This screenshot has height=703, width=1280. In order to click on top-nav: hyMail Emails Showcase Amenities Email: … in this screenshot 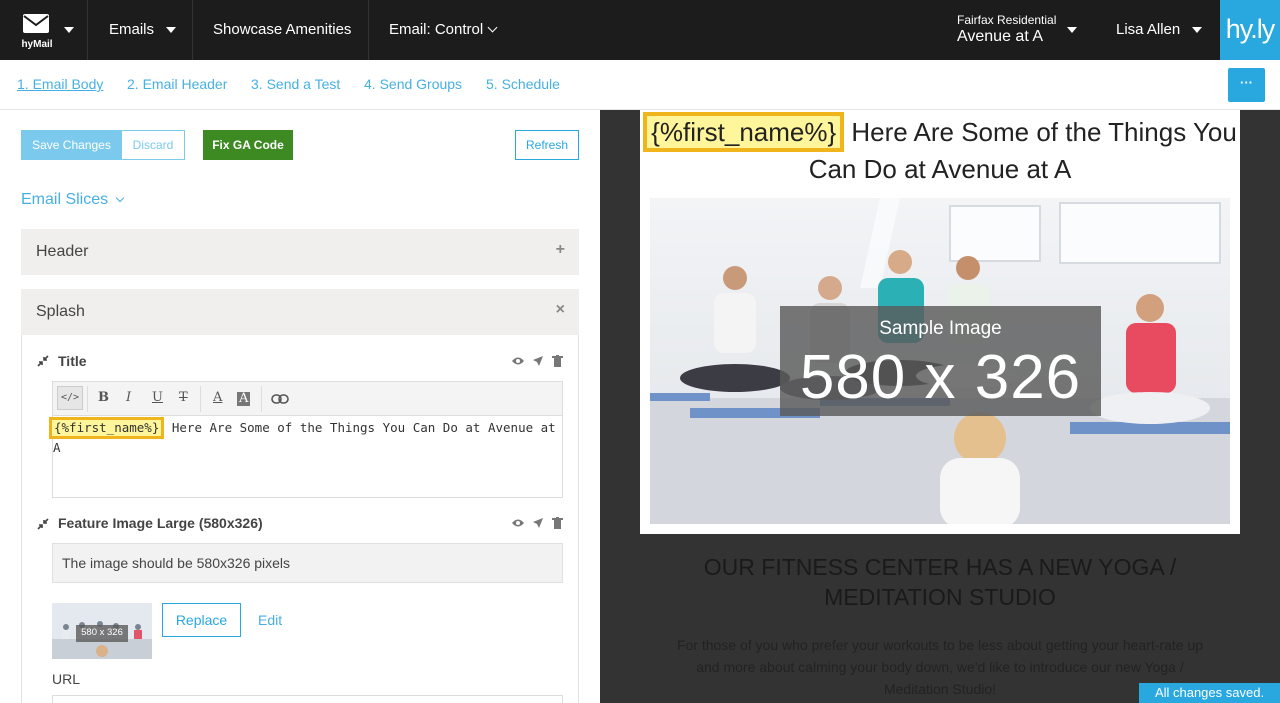, I will do `click(640, 30)`.